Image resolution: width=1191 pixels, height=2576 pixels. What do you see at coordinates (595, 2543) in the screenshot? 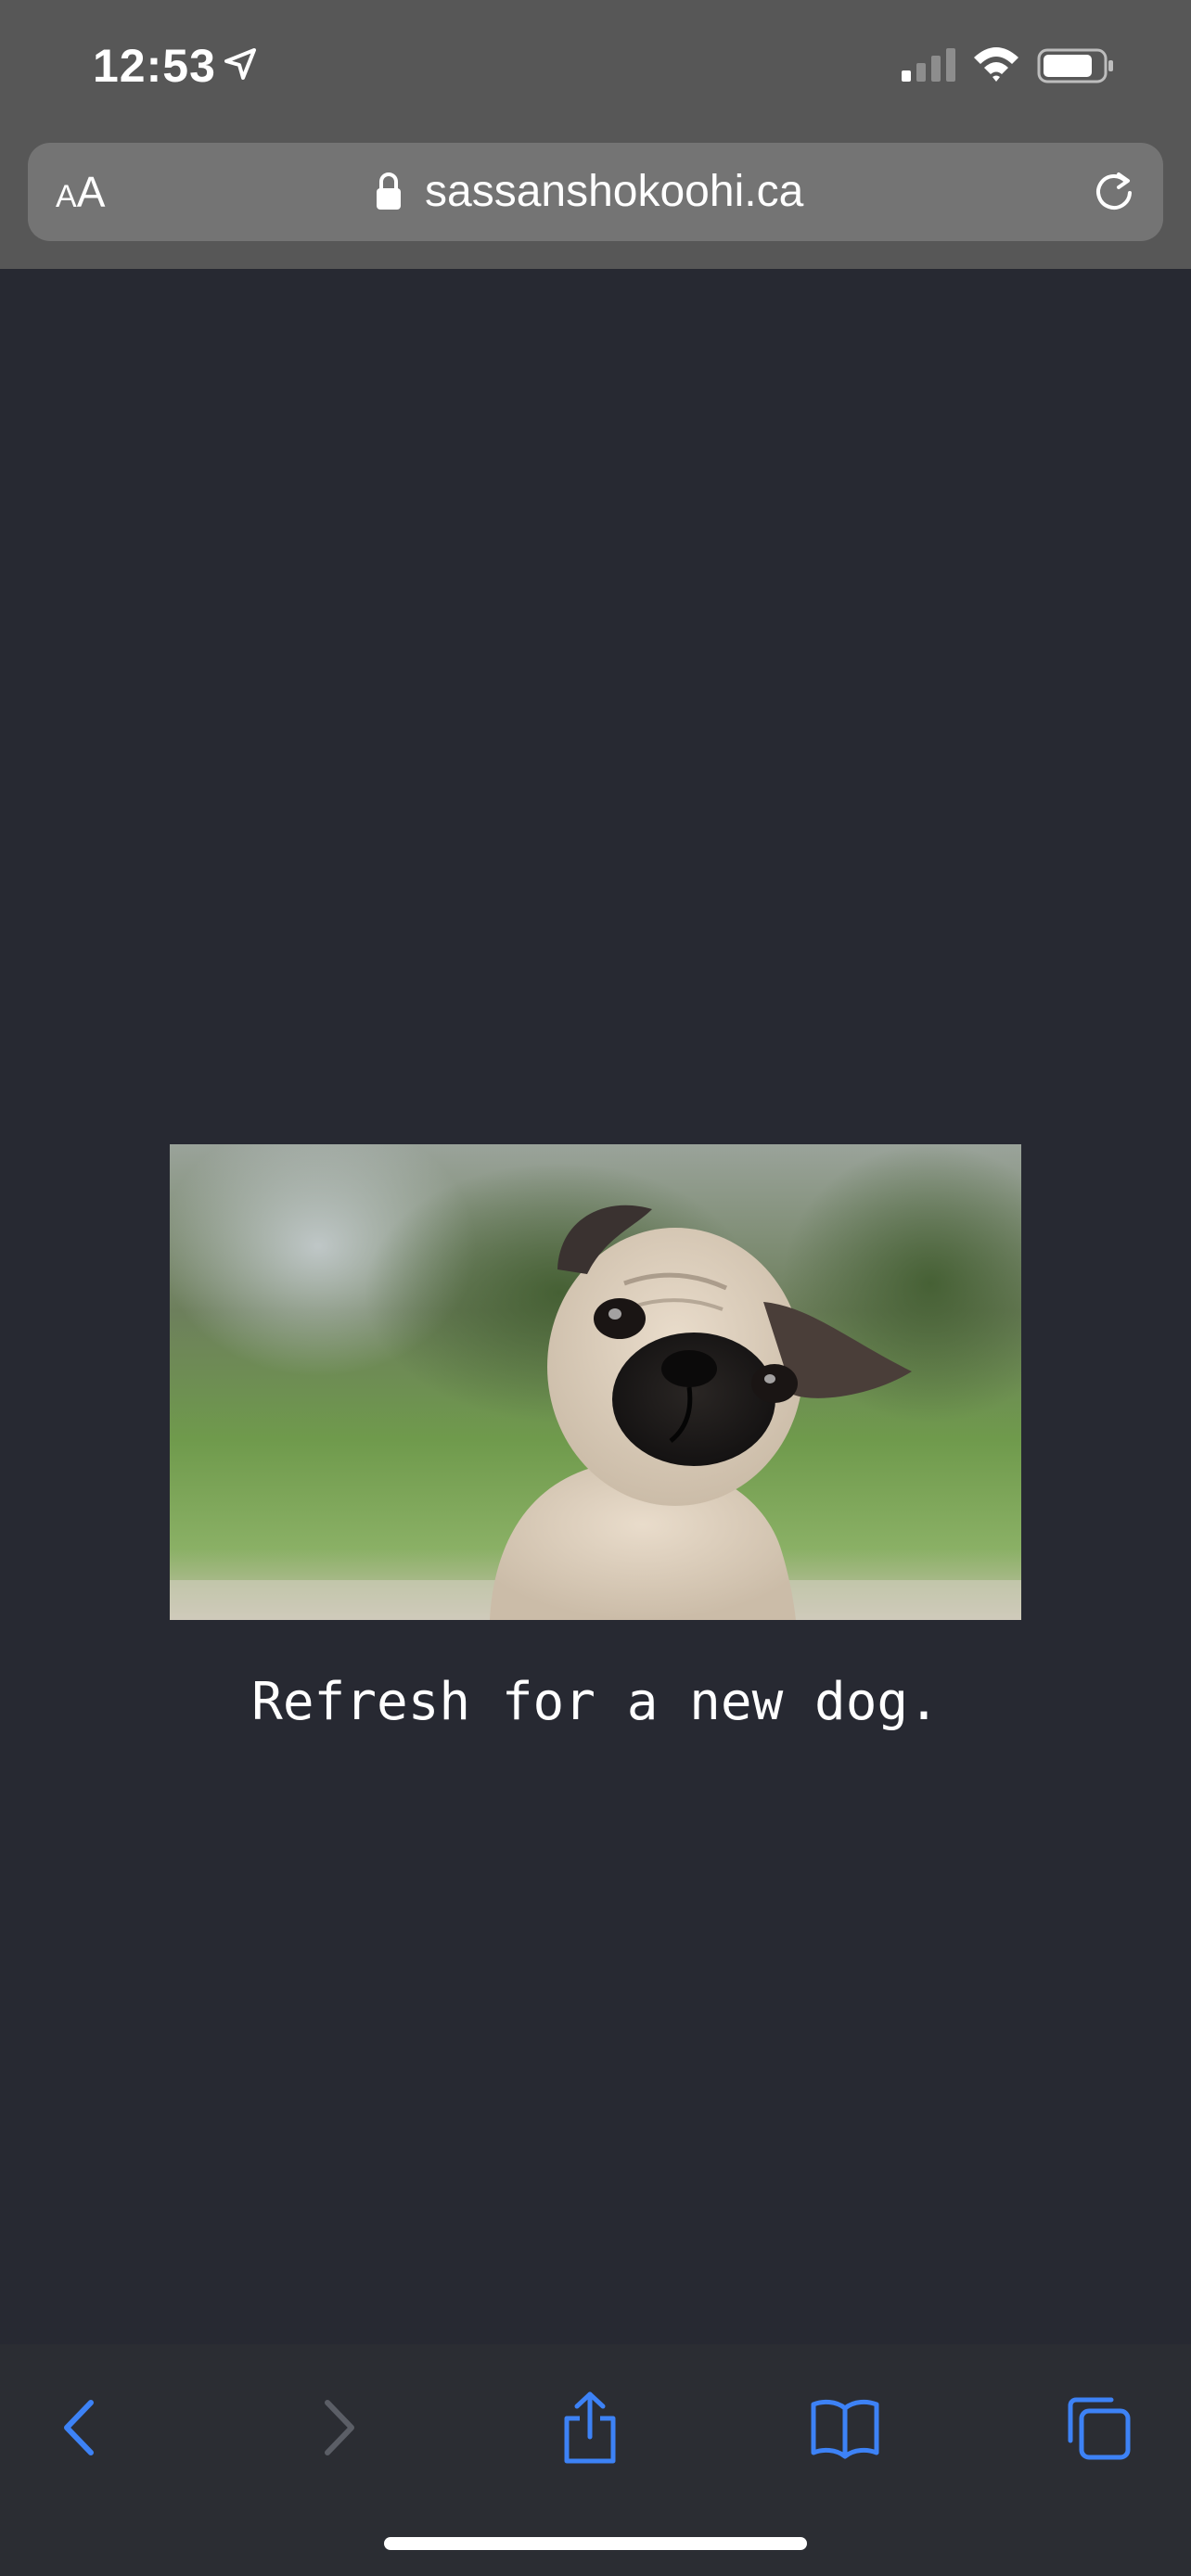
I see `home-indicator` at bounding box center [595, 2543].